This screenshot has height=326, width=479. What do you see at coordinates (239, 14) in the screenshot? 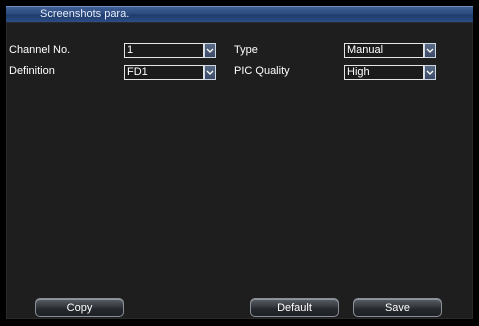
I see `title-bar: Screenshots para.` at bounding box center [239, 14].